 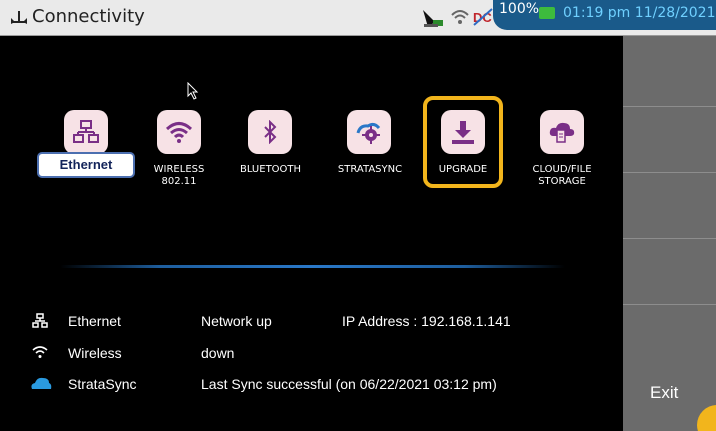 I want to click on cloud-file-icon, so click(x=562, y=132).